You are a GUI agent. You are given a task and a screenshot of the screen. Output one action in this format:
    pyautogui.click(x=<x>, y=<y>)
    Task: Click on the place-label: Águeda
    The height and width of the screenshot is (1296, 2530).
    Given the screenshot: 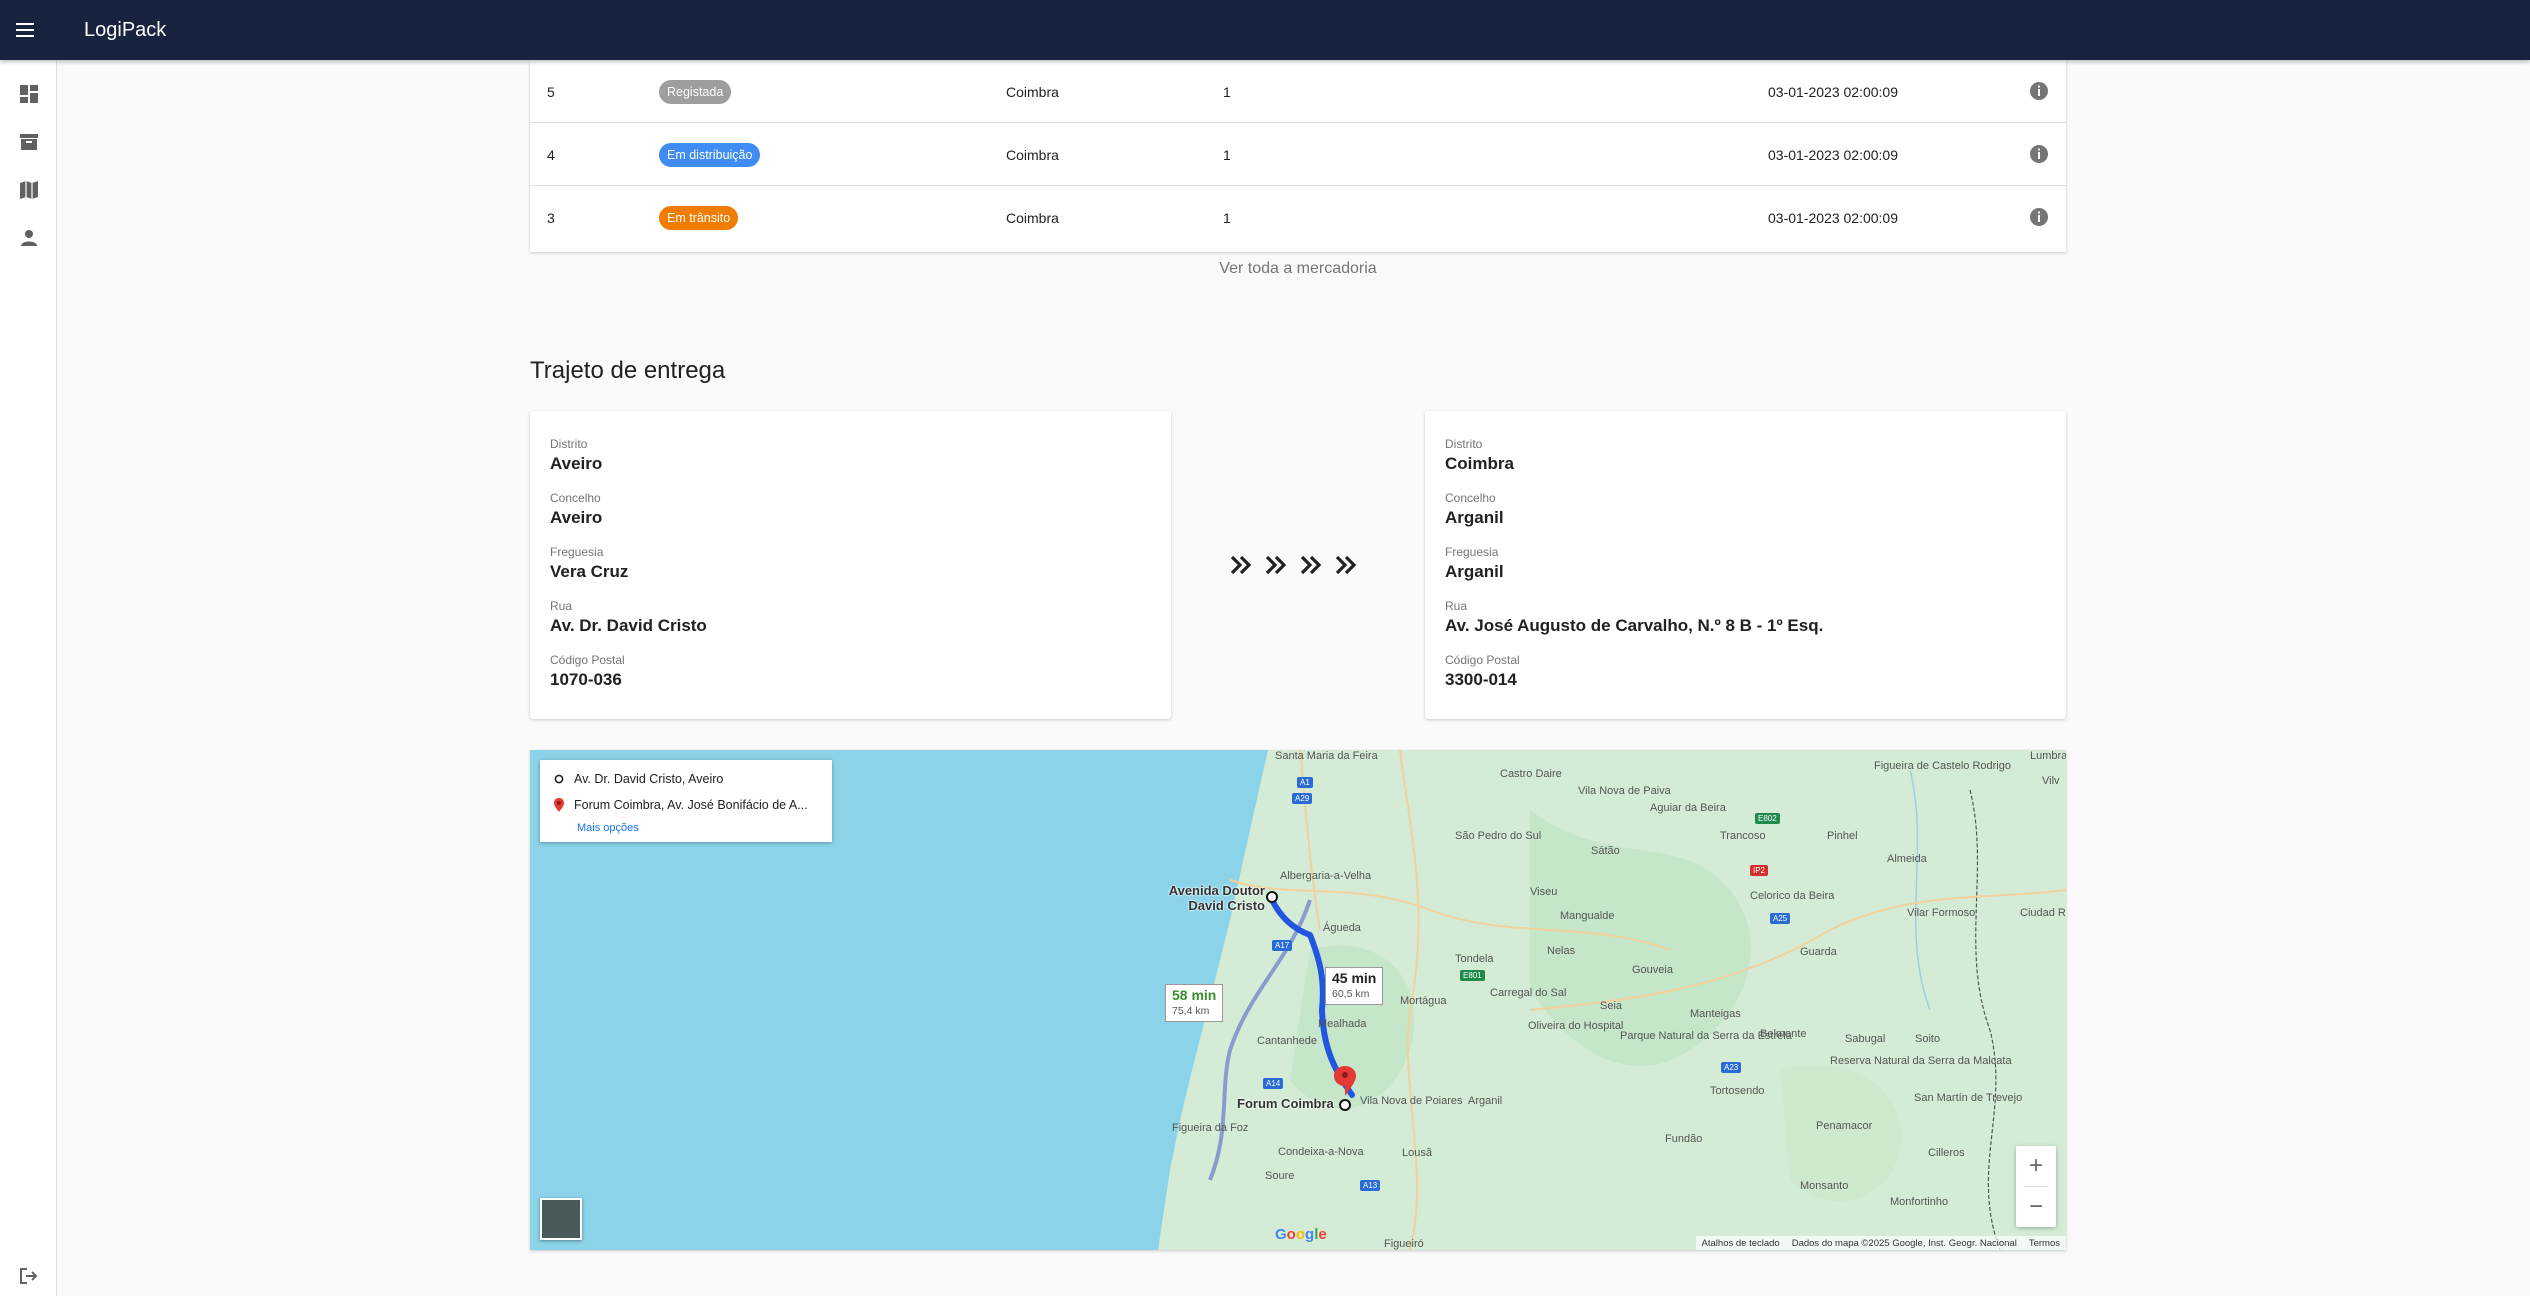 What is the action you would take?
    pyautogui.click(x=1342, y=928)
    